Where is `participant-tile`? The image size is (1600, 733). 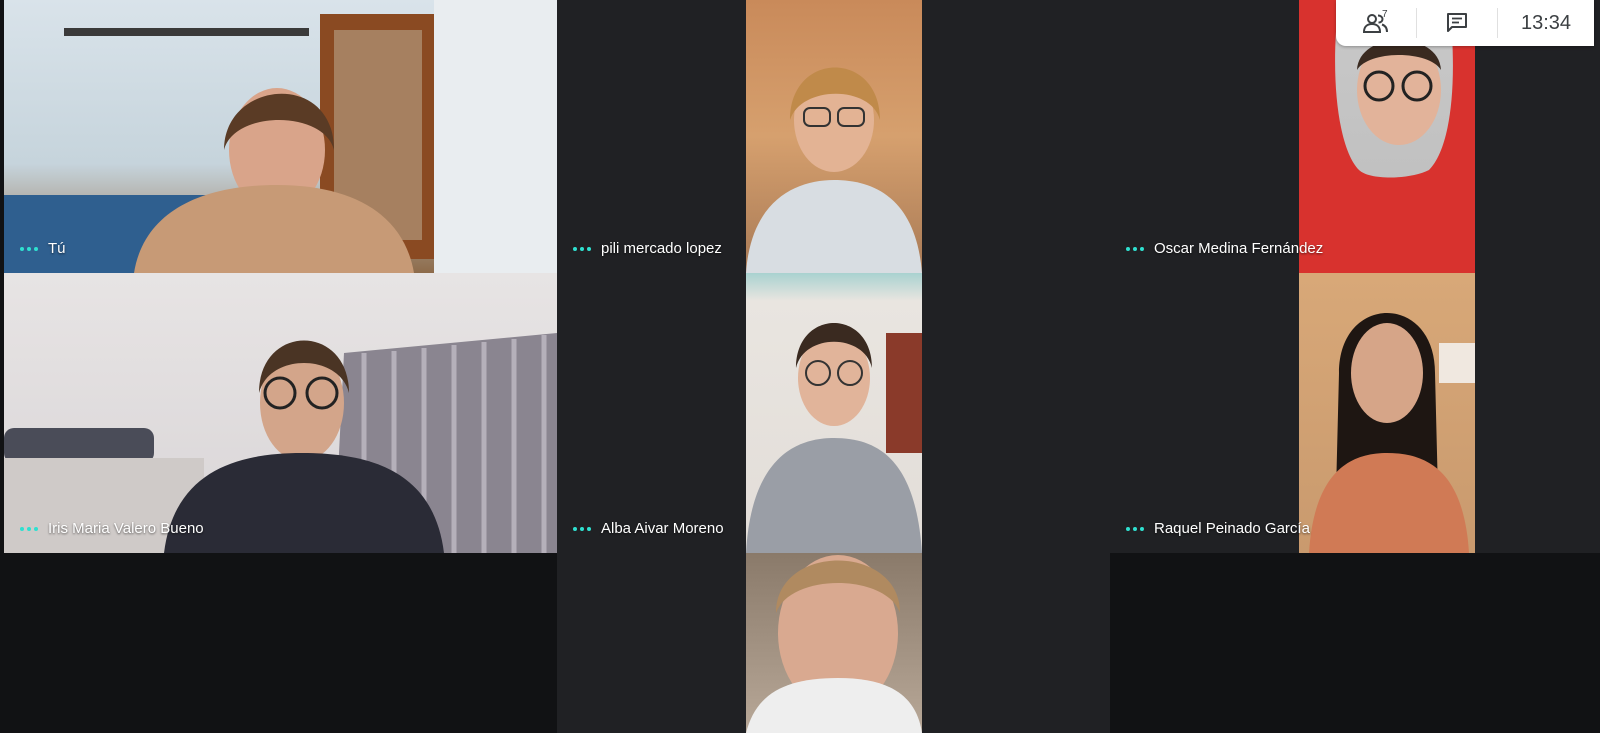 participant-tile is located at coordinates (833, 643).